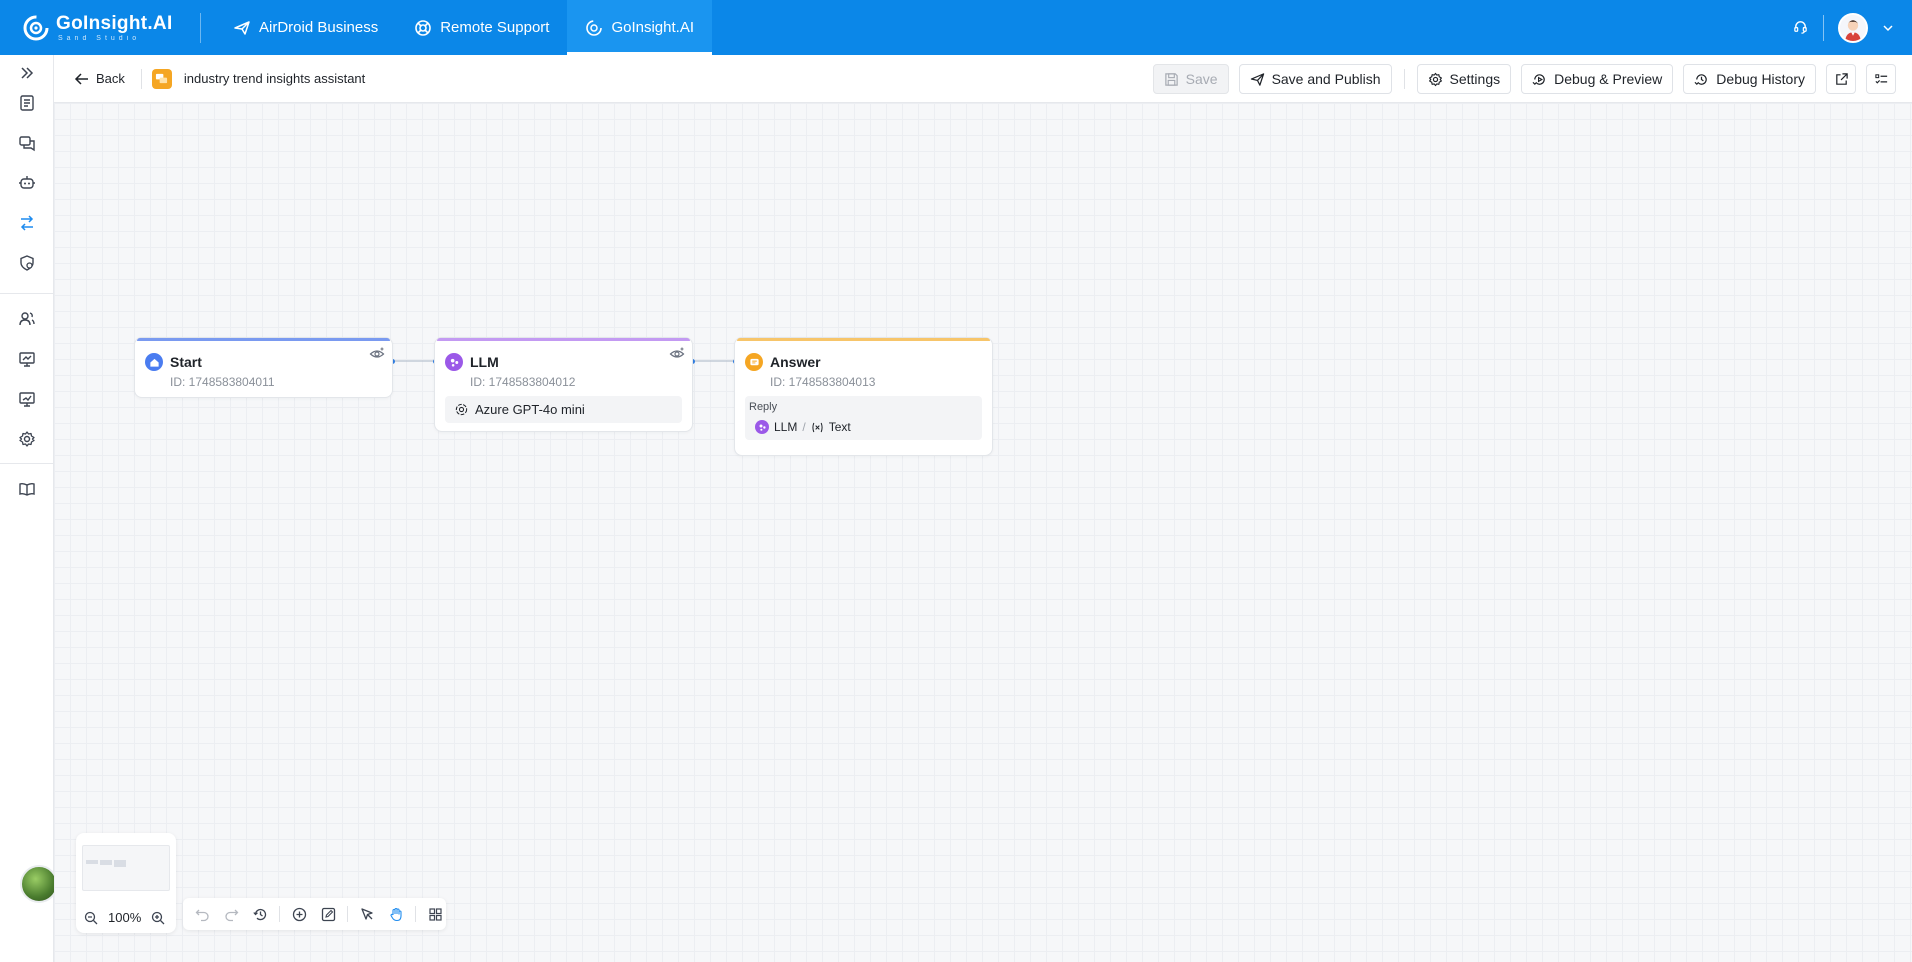 The height and width of the screenshot is (962, 1912). What do you see at coordinates (1201, 79) in the screenshot?
I see `save-label: Save` at bounding box center [1201, 79].